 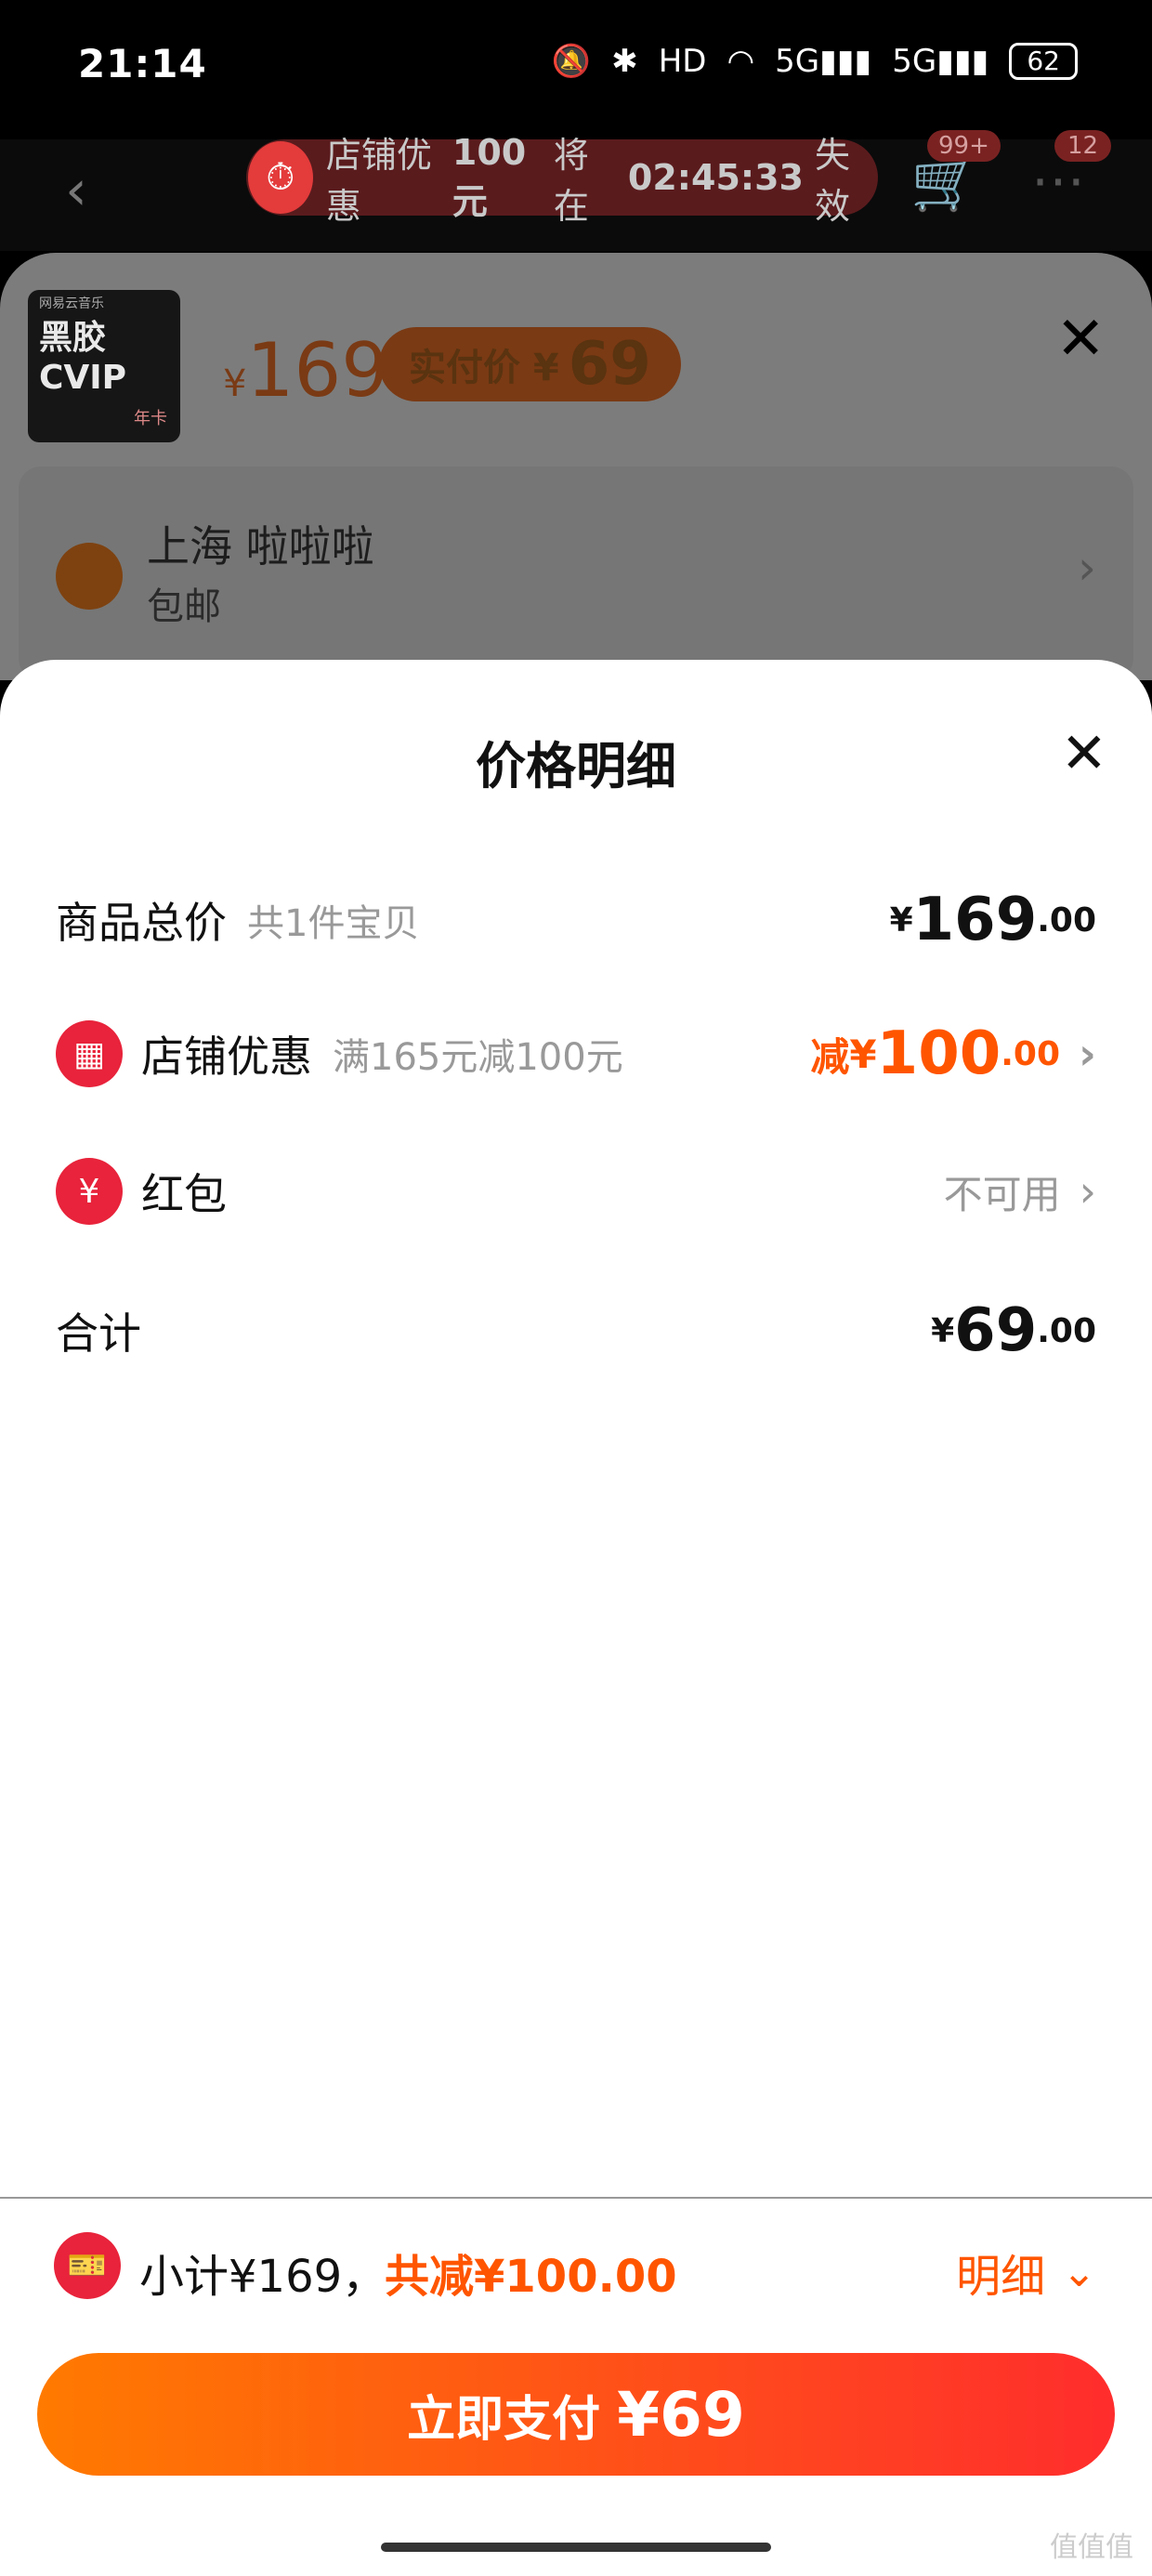 I want to click on store-discount-value: 减 ¥100.00 ›, so click(x=953, y=1053).